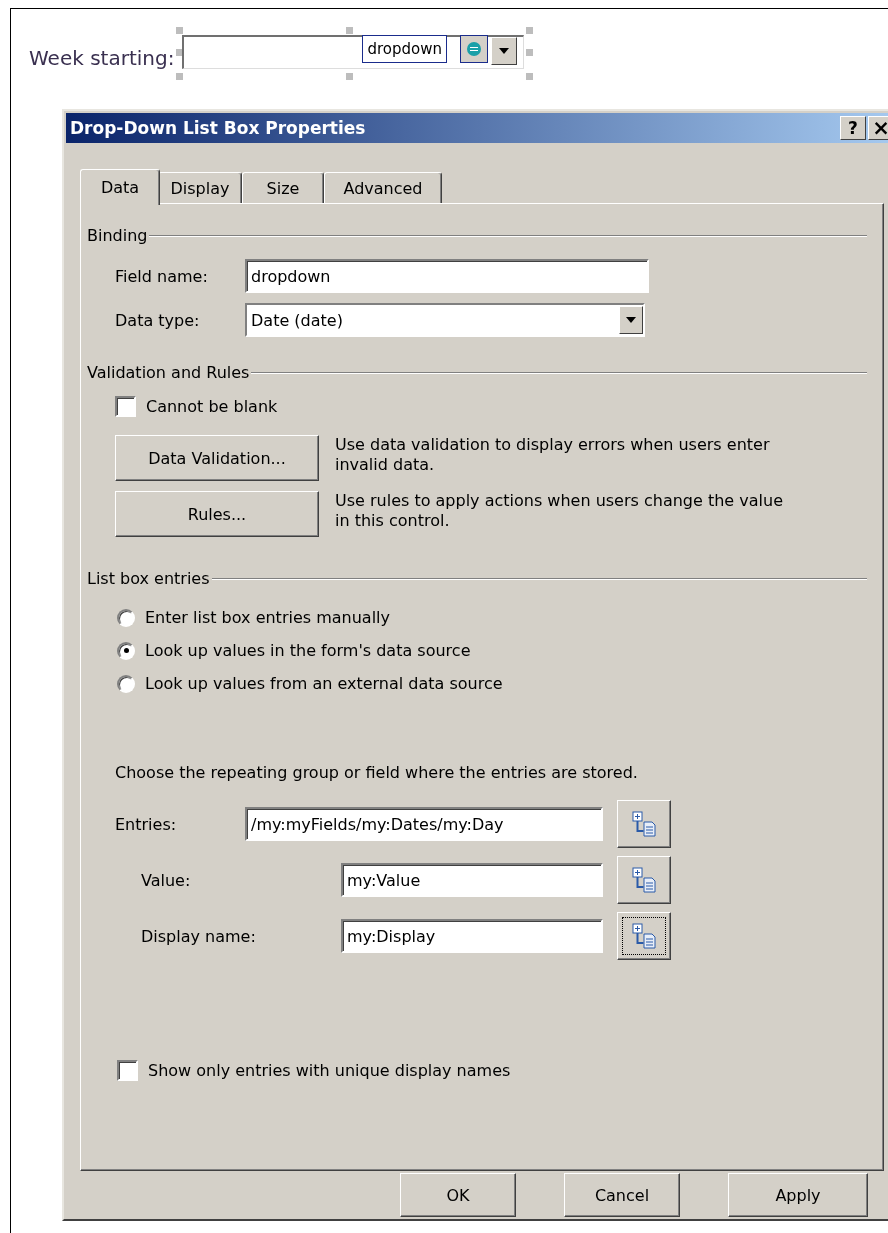 This screenshot has height=1233, width=888. Describe the element at coordinates (166, 880) in the screenshot. I see `field-label: Value:` at that location.